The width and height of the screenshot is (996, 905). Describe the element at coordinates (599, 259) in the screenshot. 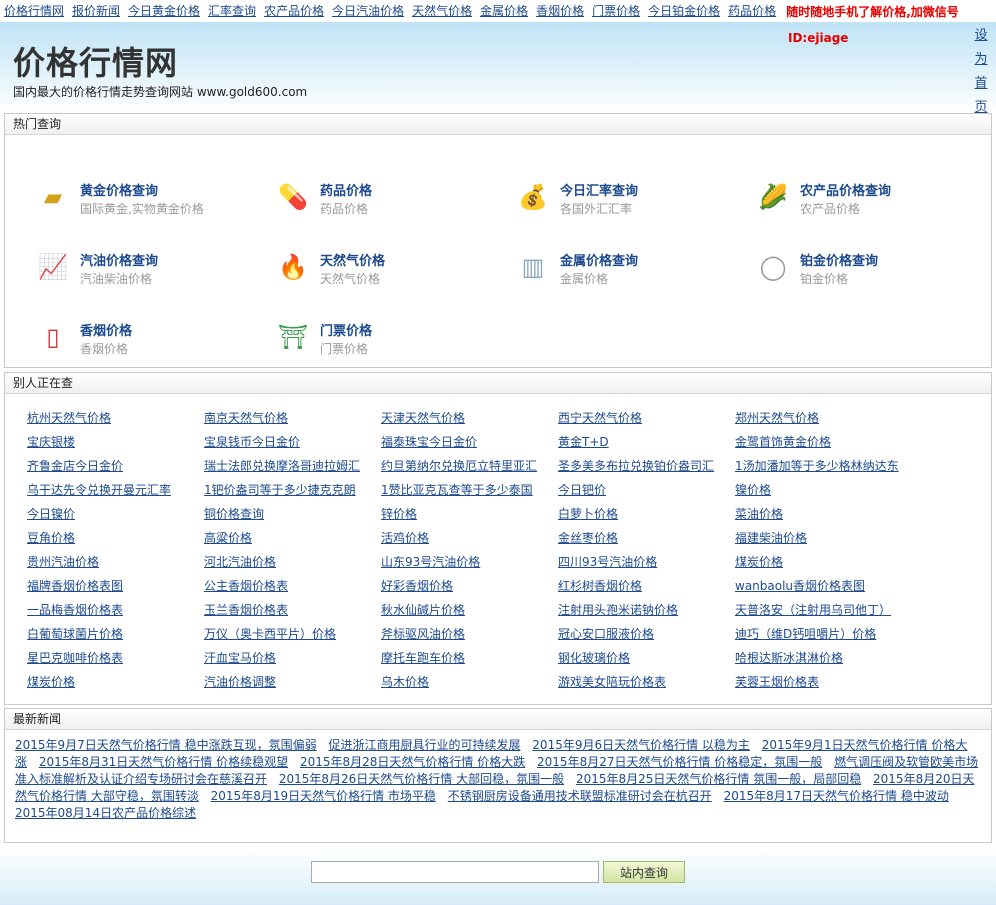

I see `hot-query-link: 金属价格查询` at that location.